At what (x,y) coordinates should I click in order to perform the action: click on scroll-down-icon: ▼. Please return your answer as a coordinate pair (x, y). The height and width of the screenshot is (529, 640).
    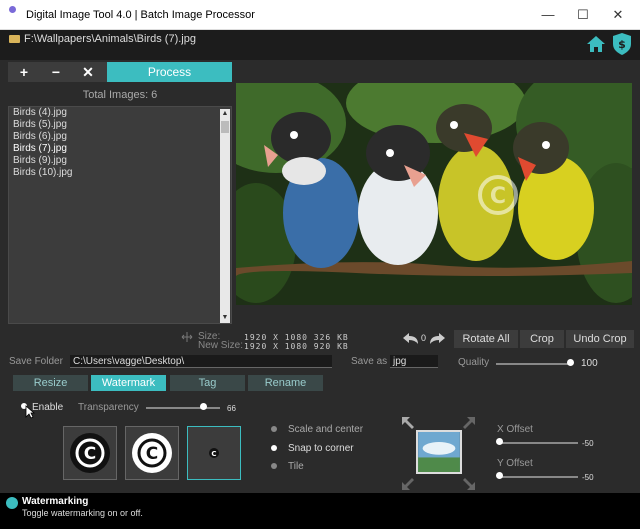
    Looking at the image, I should click on (225, 318).